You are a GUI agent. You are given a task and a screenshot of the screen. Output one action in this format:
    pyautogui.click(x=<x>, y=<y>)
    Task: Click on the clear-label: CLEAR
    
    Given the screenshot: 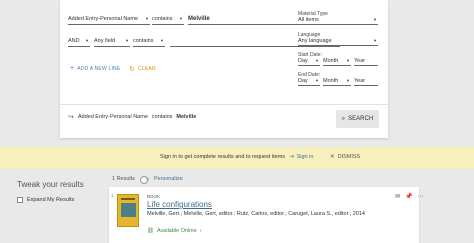 What is the action you would take?
    pyautogui.click(x=147, y=69)
    